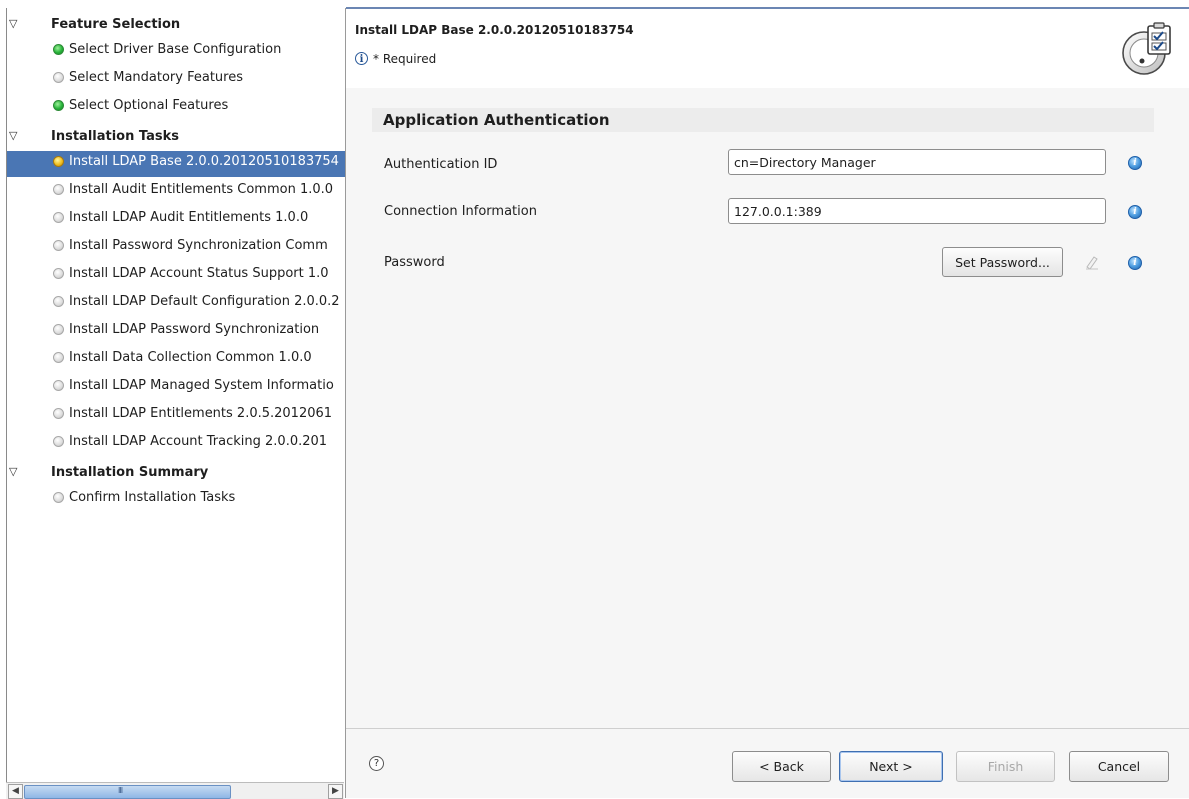 Image resolution: width=1189 pixels, height=799 pixels. I want to click on clear-password-icon, so click(1092, 262).